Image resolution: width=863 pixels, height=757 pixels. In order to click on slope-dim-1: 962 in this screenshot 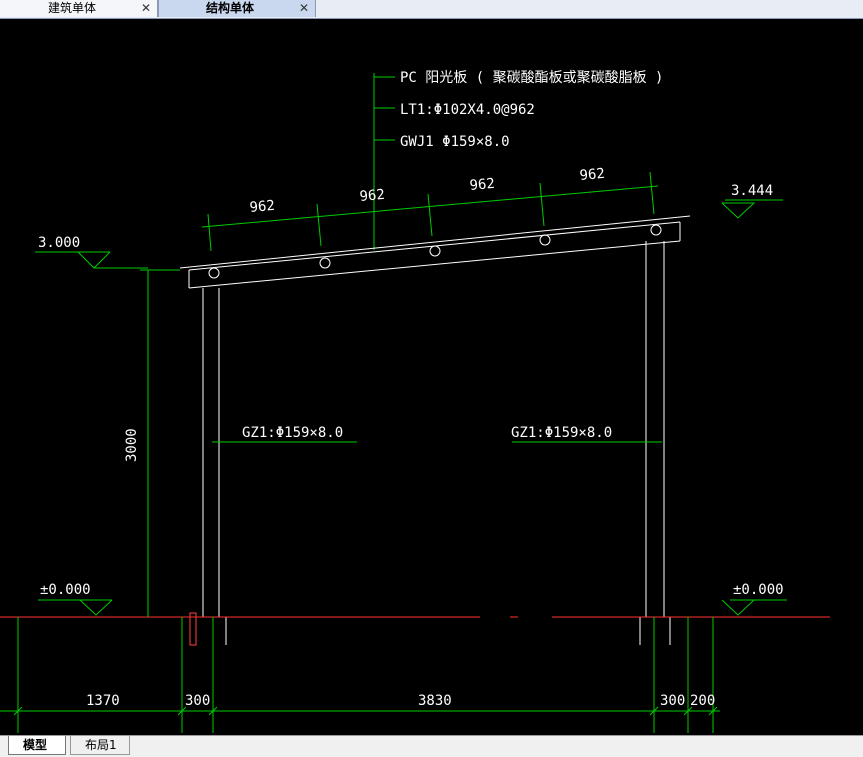, I will do `click(262, 207)`.